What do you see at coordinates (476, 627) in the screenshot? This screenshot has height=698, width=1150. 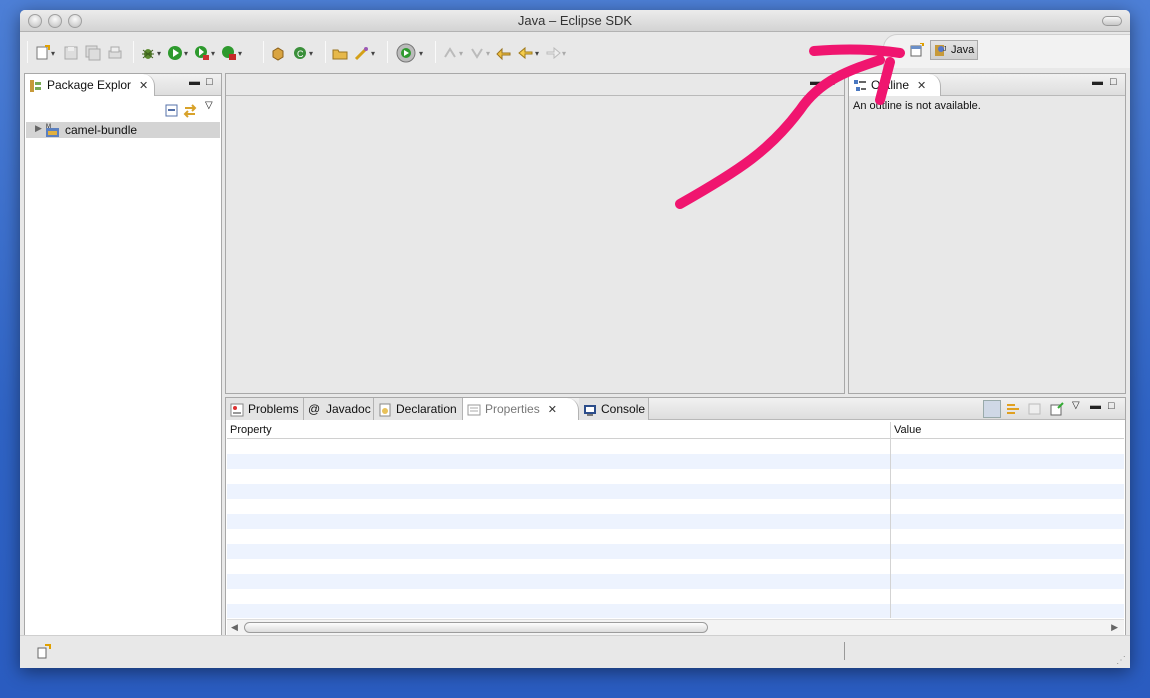 I see `scrollbar-thumb` at bounding box center [476, 627].